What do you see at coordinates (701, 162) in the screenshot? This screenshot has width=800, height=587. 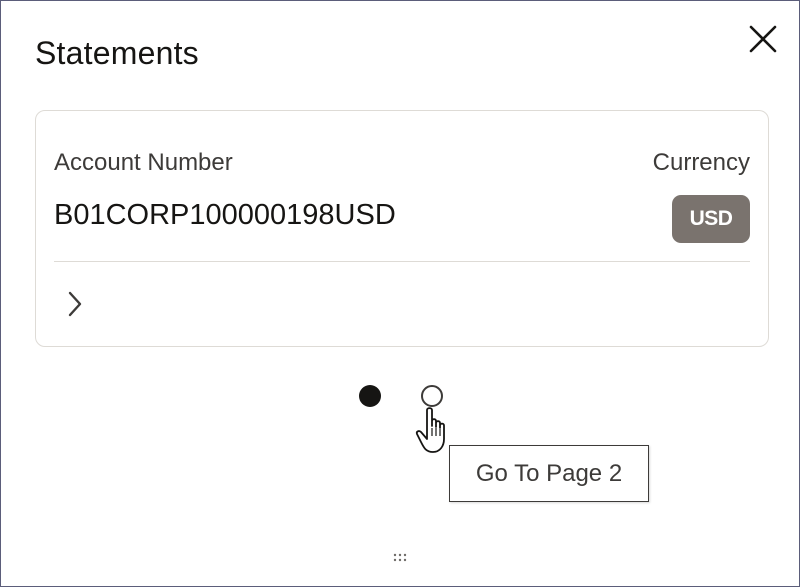 I see `currency-label: Currency` at bounding box center [701, 162].